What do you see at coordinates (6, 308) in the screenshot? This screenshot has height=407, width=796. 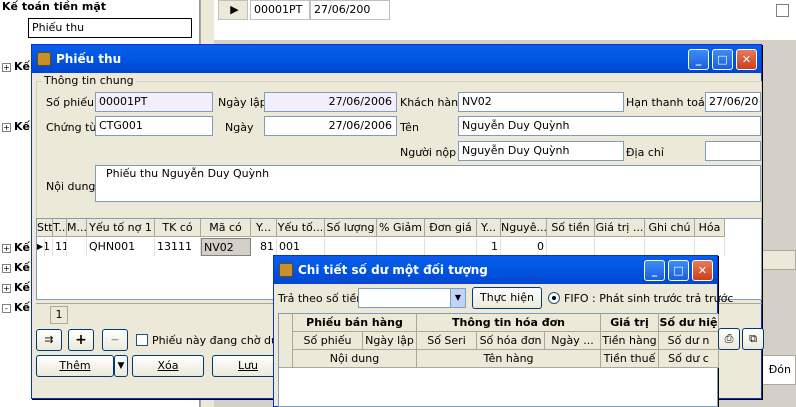 I see `expand-icon: -` at bounding box center [6, 308].